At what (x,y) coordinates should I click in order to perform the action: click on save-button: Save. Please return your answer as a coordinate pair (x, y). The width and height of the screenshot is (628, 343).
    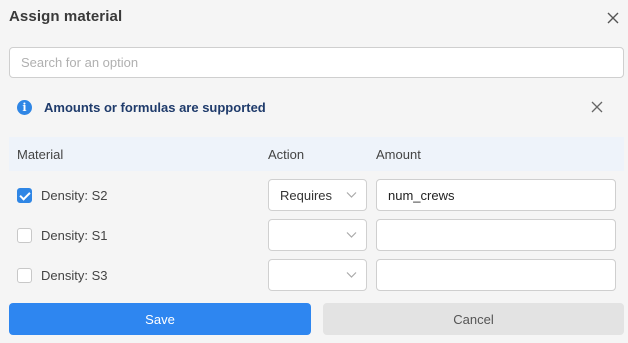
    Looking at the image, I should click on (160, 319).